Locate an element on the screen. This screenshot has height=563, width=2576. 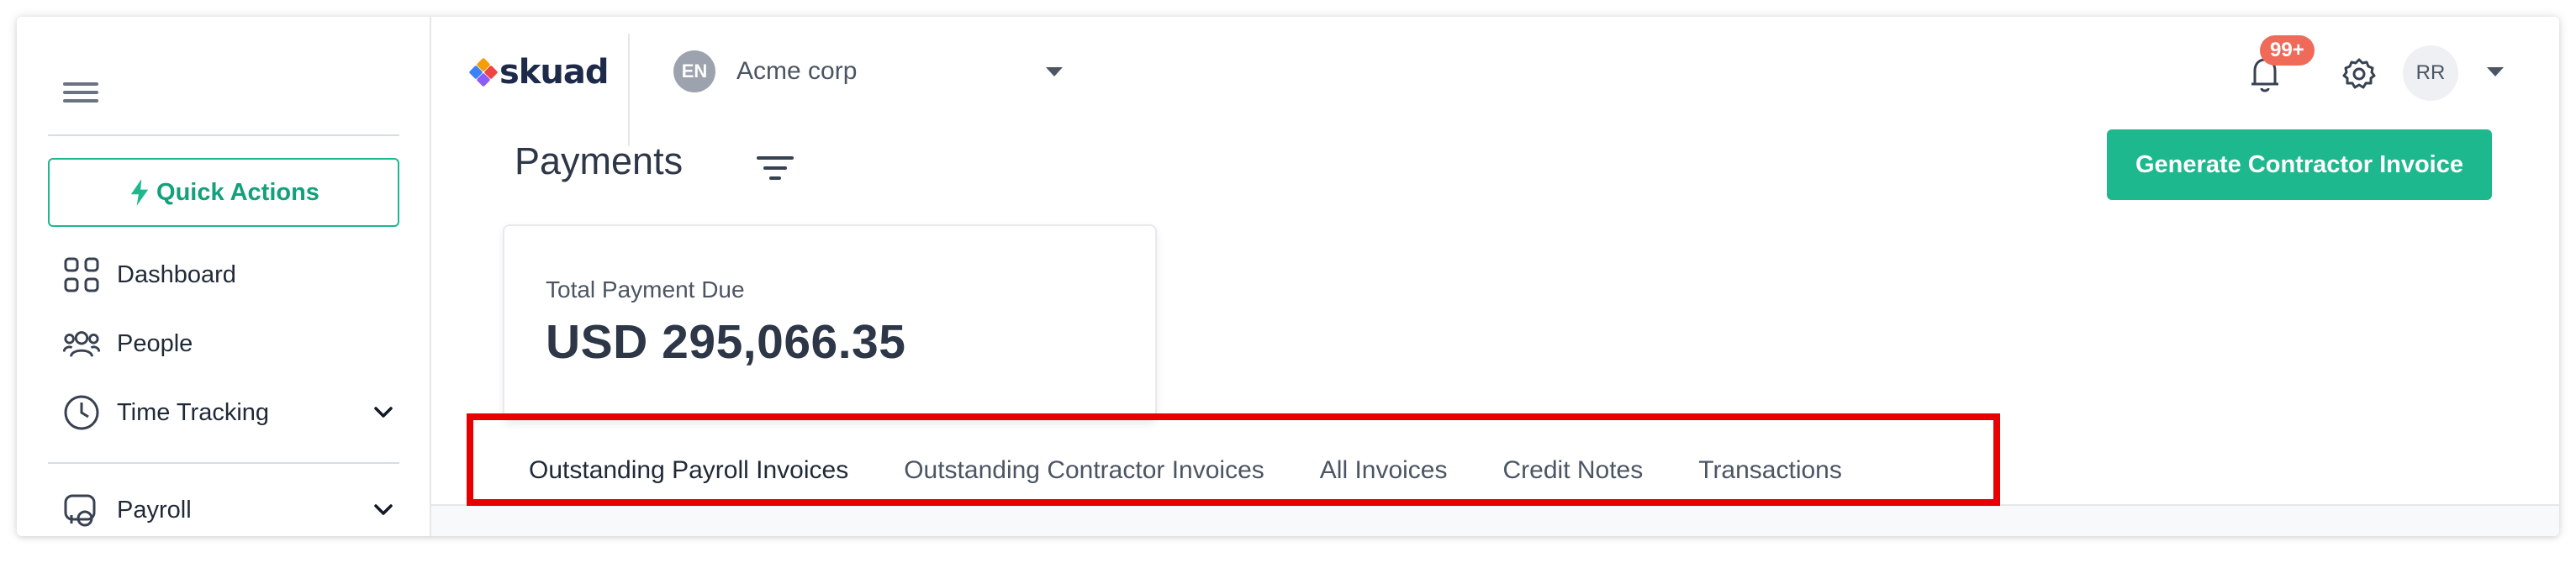
sidebar-item-time-tracking: Time Tracking is located at coordinates (239, 413).